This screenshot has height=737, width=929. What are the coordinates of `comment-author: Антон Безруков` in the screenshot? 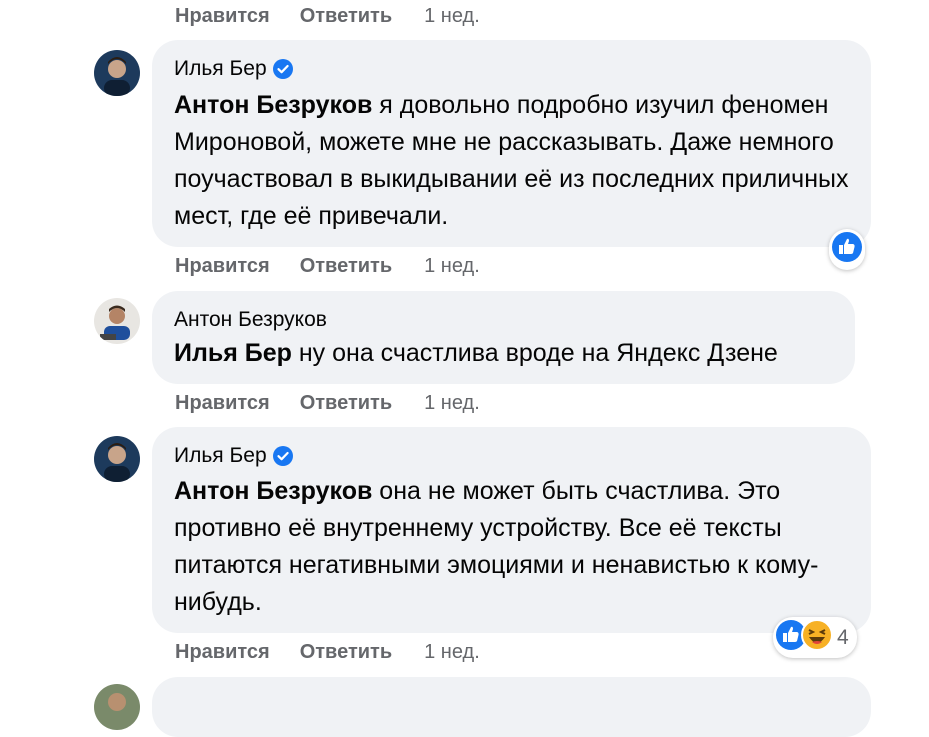 It's located at (250, 320).